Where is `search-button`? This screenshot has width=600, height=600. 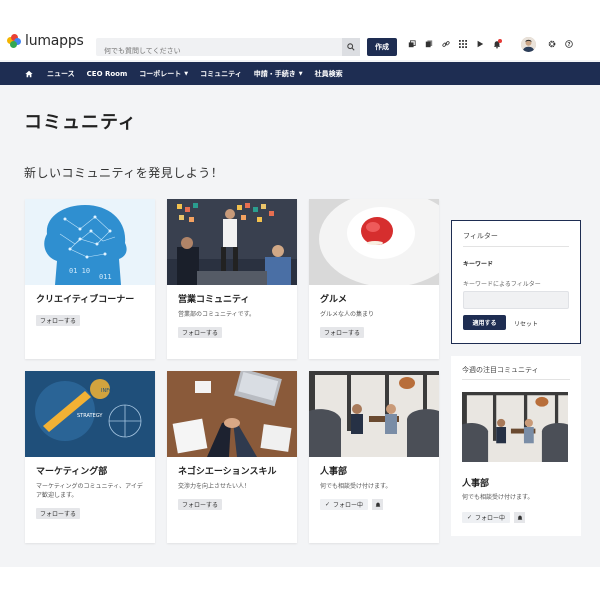
search-button is located at coordinates (351, 47).